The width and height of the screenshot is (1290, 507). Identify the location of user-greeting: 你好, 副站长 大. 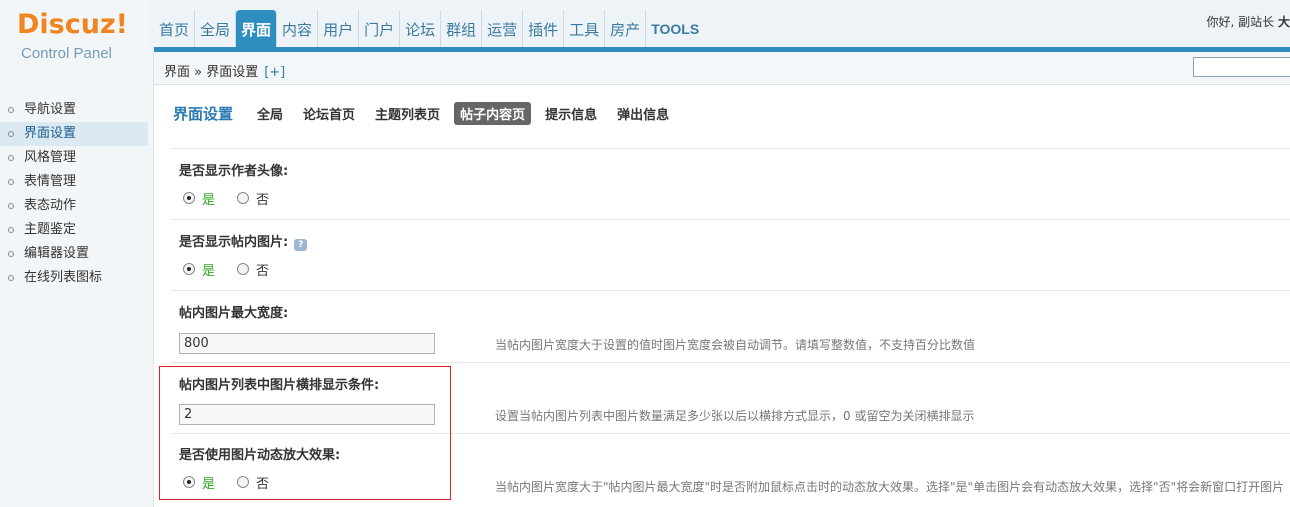
(1248, 21).